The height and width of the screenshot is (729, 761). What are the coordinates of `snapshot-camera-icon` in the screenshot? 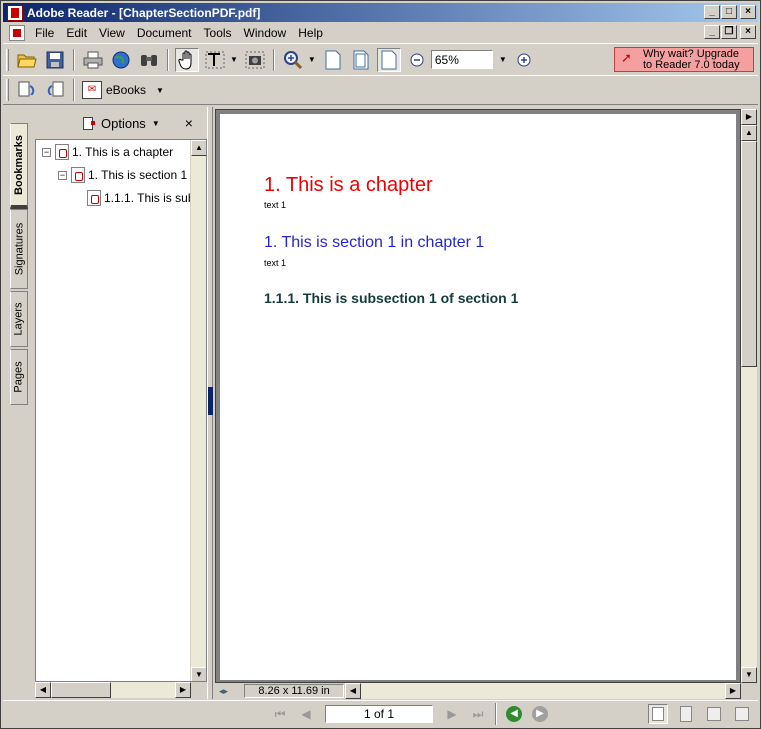 It's located at (255, 60).